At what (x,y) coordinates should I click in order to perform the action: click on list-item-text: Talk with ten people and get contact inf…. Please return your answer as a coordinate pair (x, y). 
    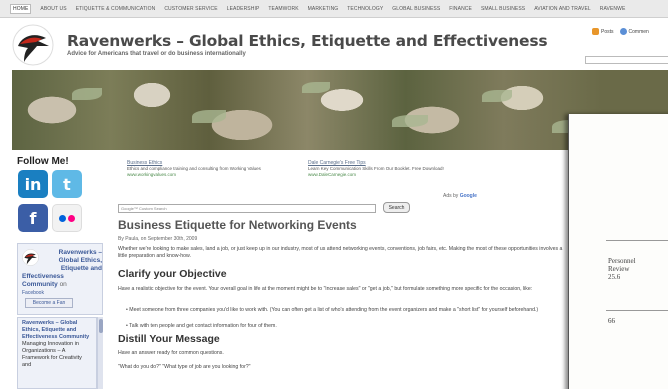
    Looking at the image, I should click on (203, 326).